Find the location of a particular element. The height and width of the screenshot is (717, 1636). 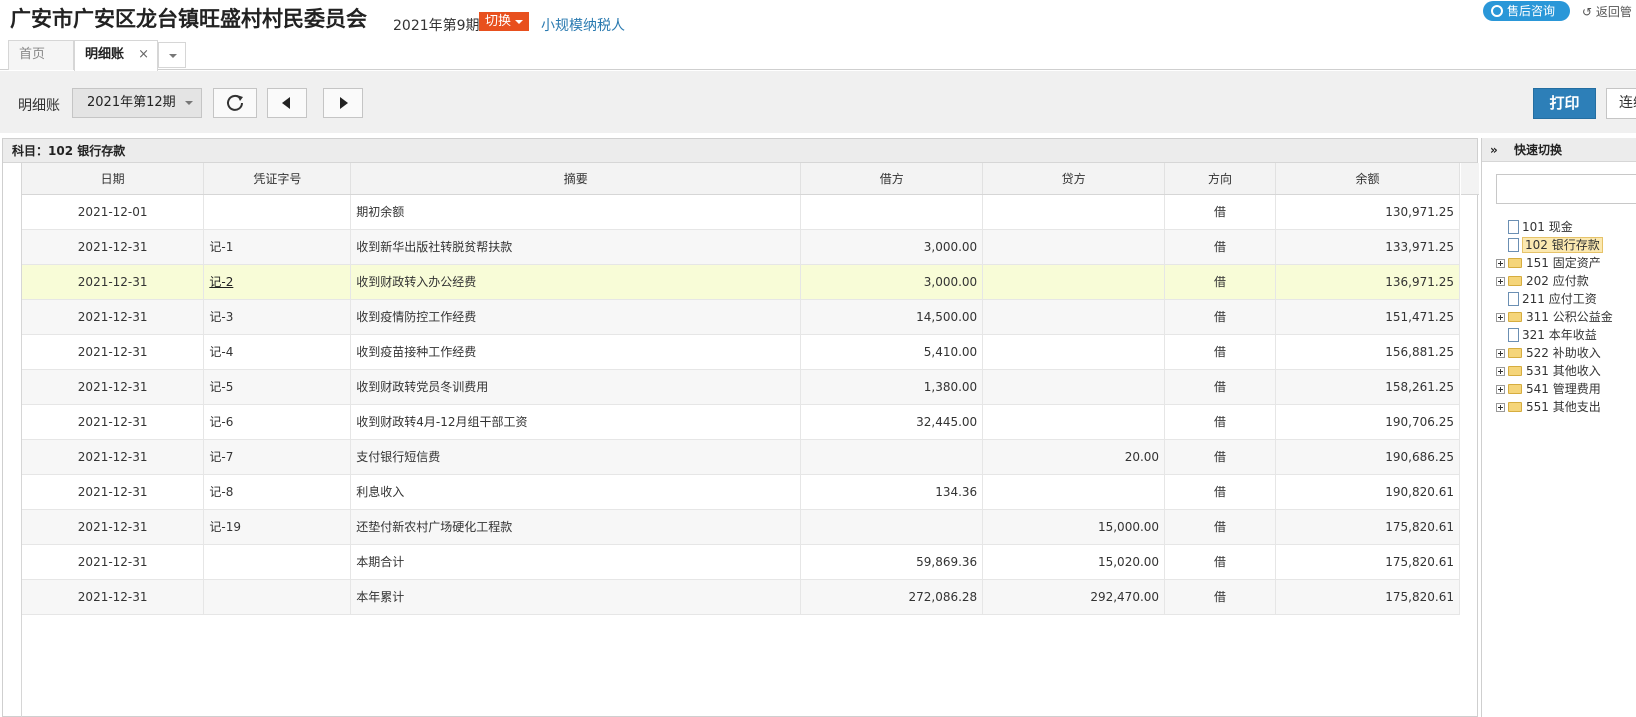

back-link: ↺ 返回管 is located at coordinates (1607, 11).